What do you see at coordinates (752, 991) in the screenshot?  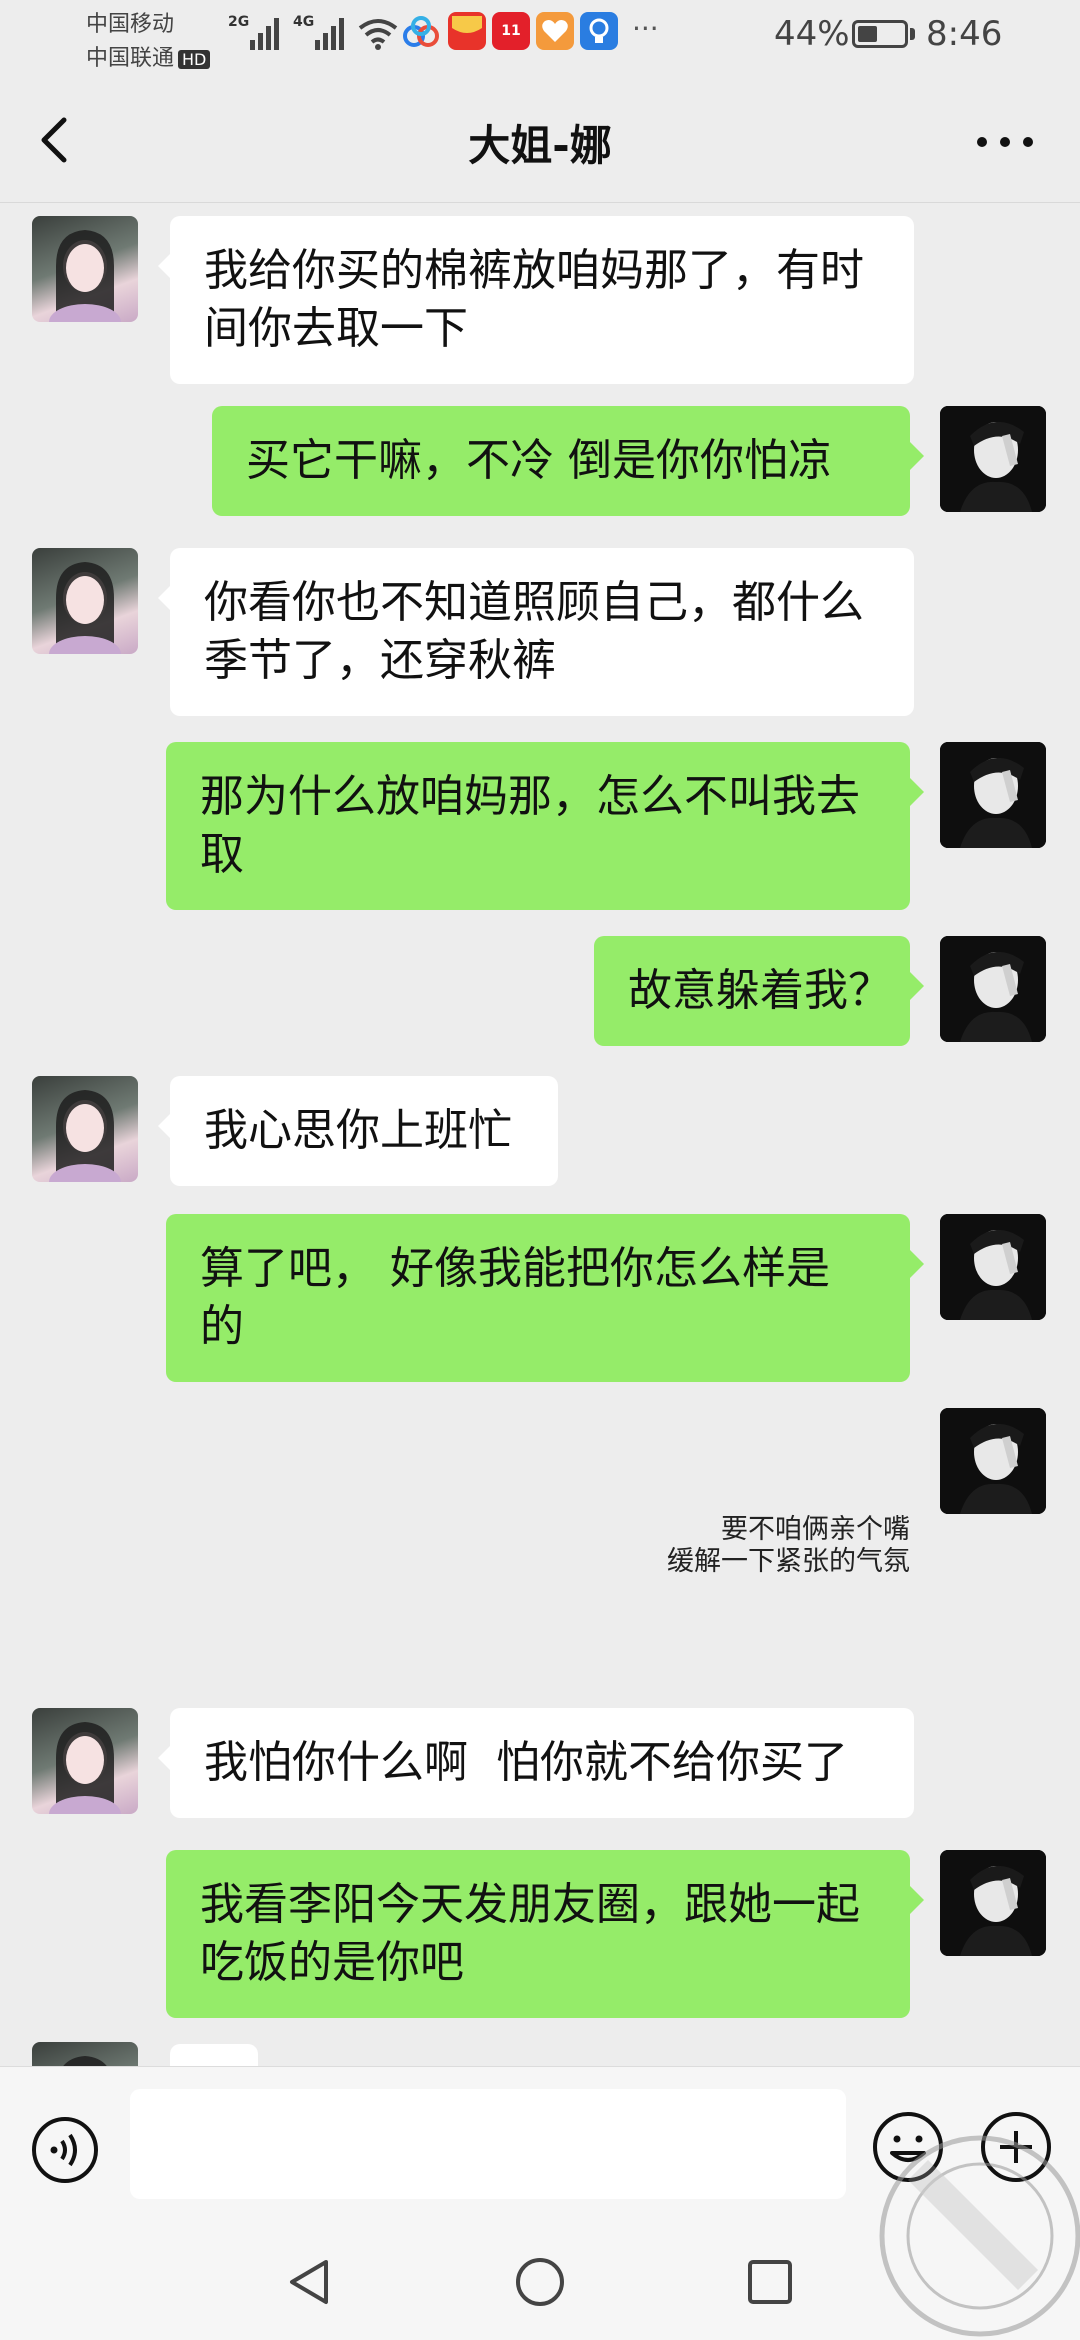 I see `sent-message-bubble: 故意躲着我？` at bounding box center [752, 991].